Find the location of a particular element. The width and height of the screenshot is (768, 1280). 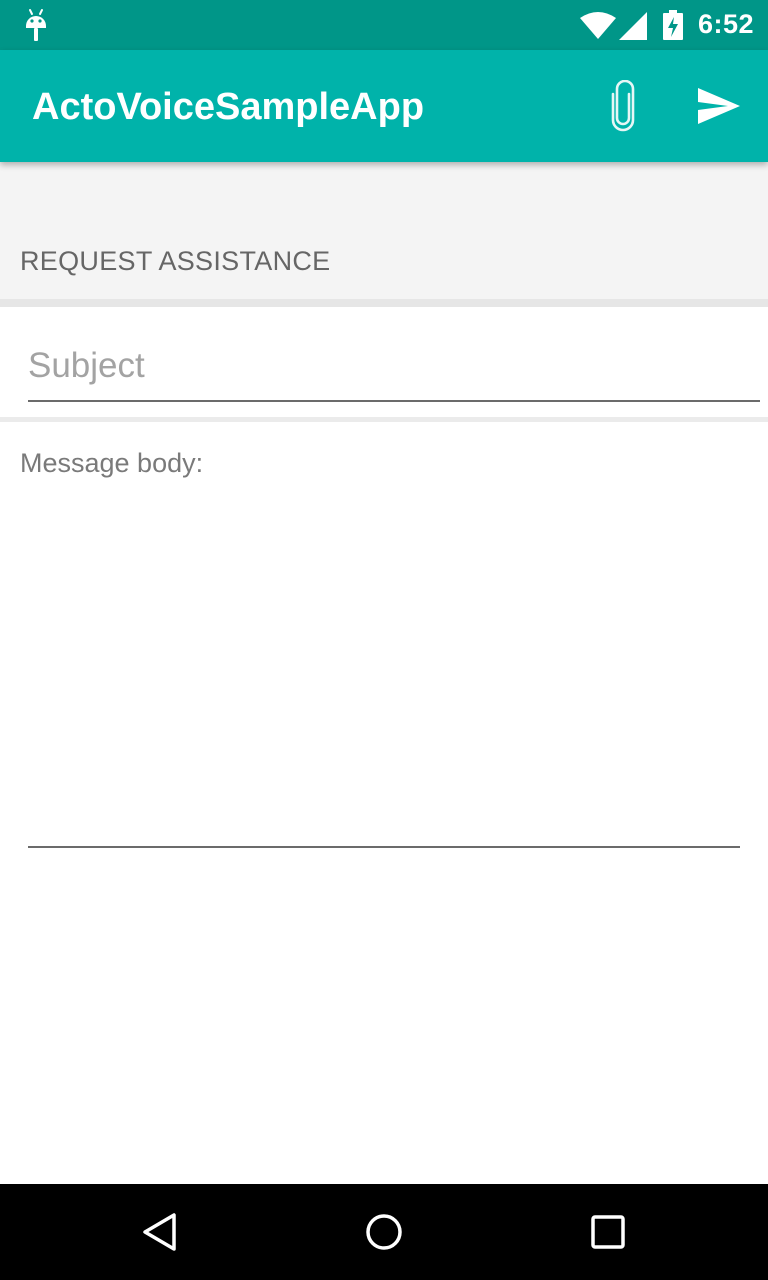

back-icon is located at coordinates (159, 1232).